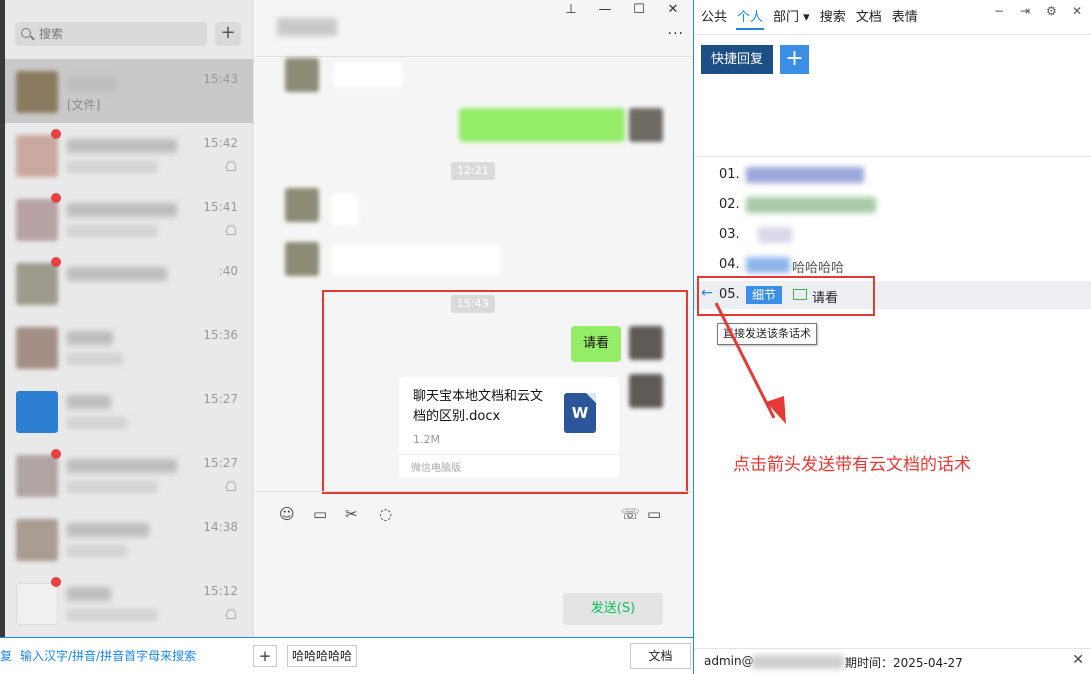 This screenshot has height=674, width=1091. Describe the element at coordinates (622, 9) in the screenshot. I see `window-controls: ⊥ — ☐ ✕` at that location.